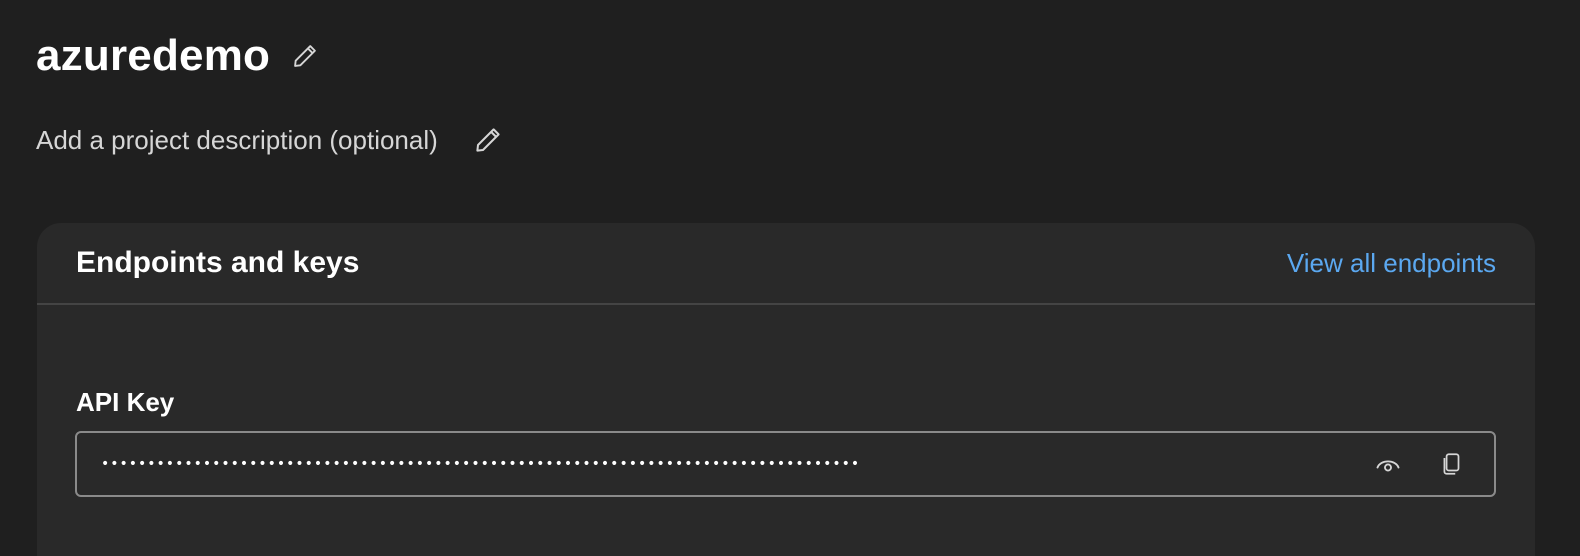 Image resolution: width=1580 pixels, height=556 pixels. I want to click on project-header: azuredemo, so click(178, 56).